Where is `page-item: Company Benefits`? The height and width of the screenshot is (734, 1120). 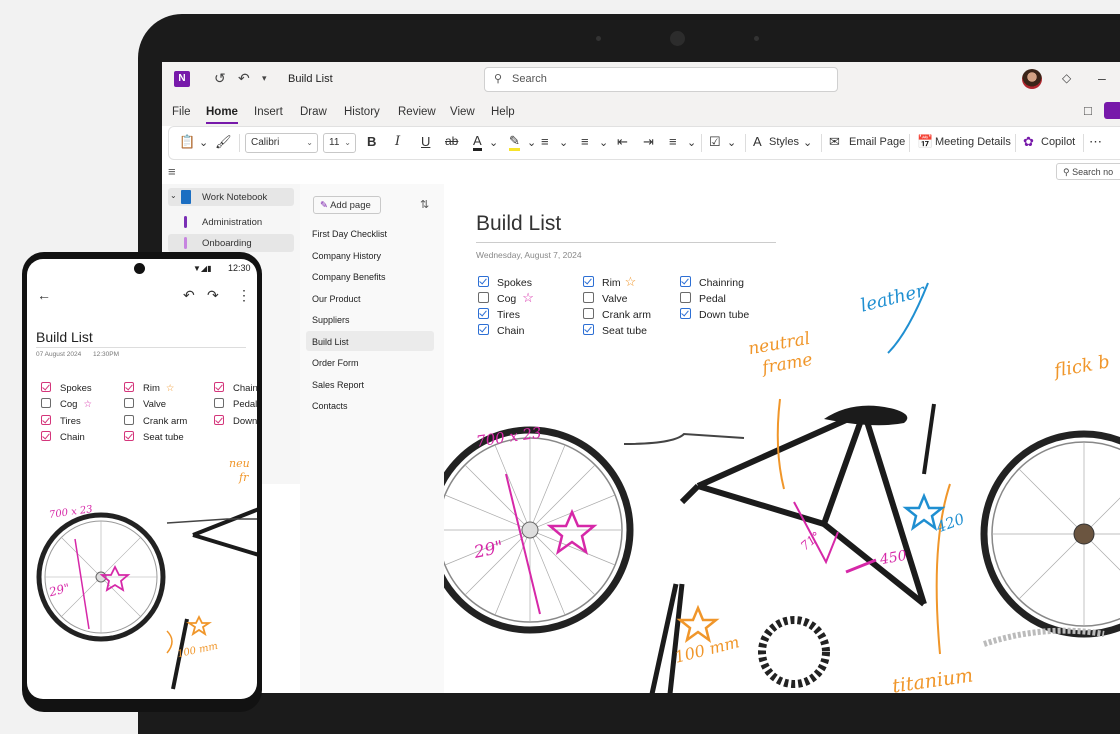 page-item: Company Benefits is located at coordinates (349, 277).